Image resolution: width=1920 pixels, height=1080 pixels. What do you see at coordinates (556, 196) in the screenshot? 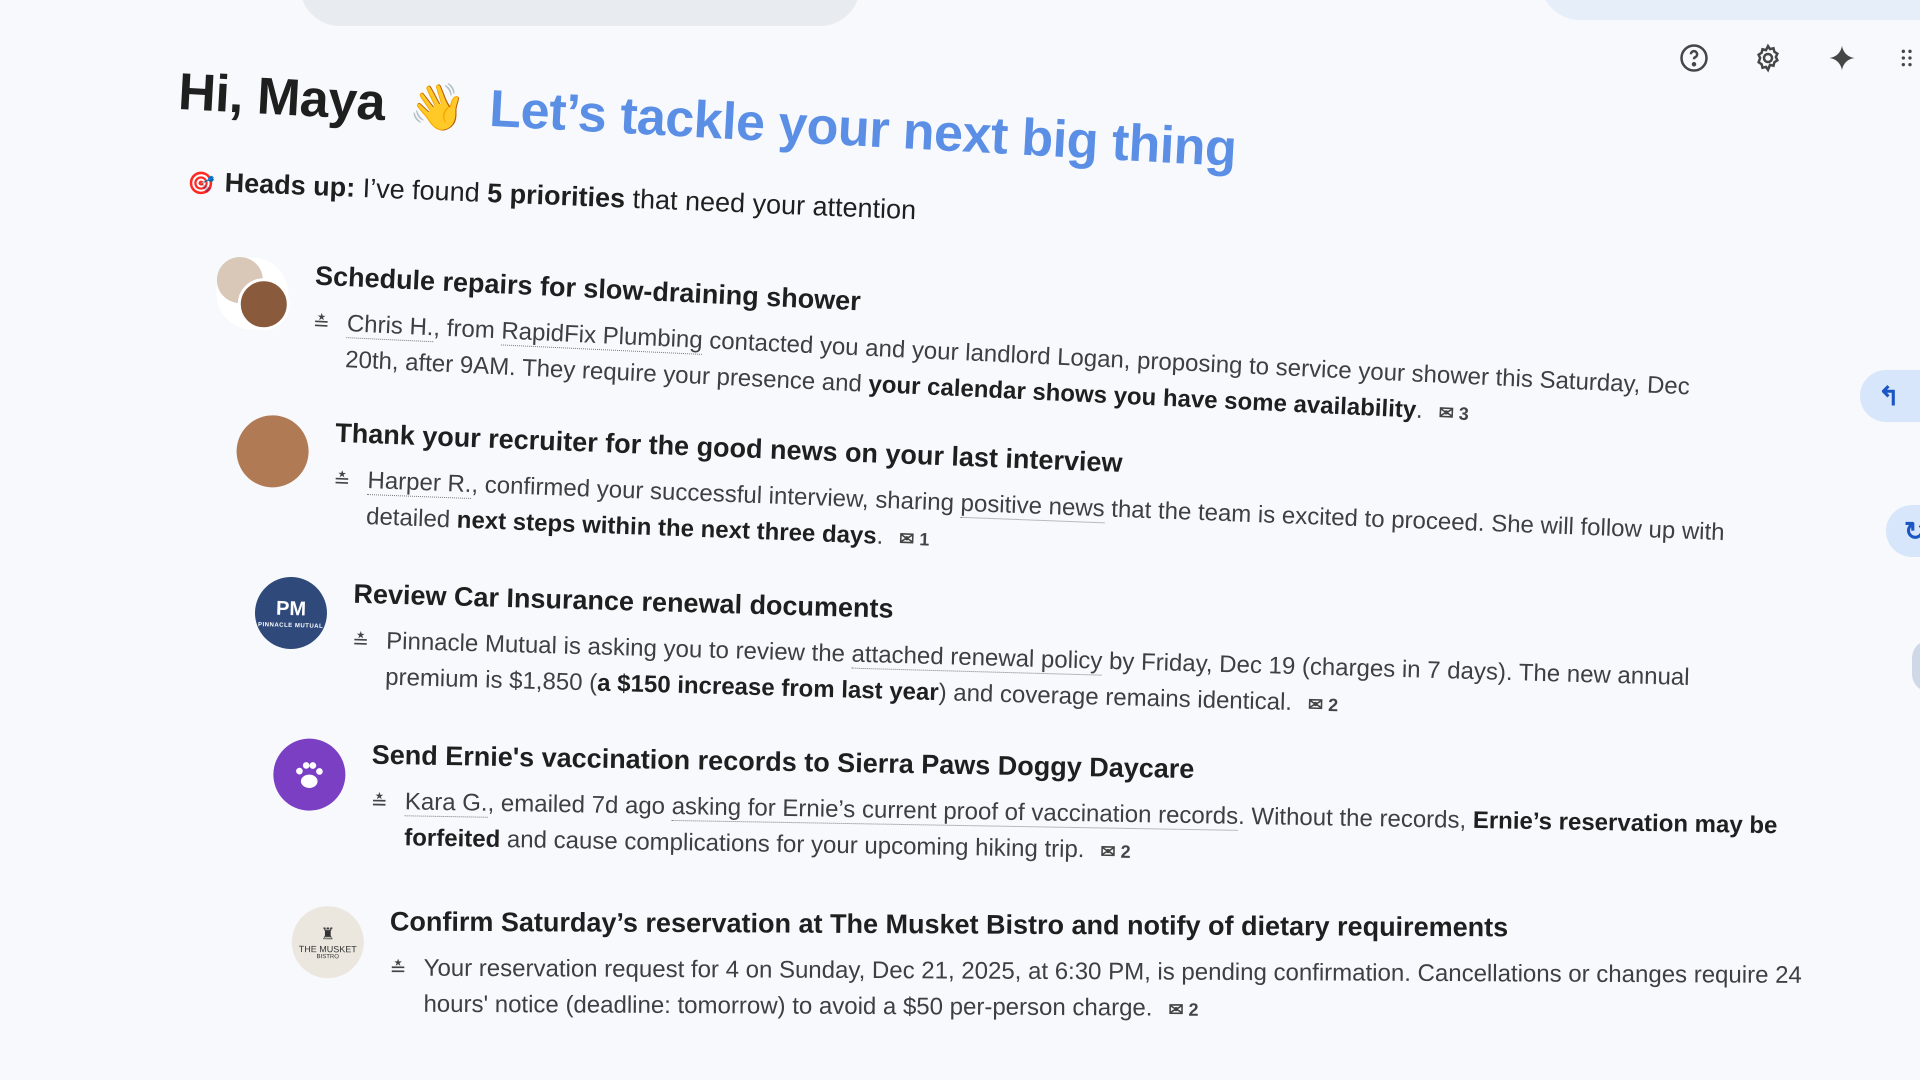
I see `heads-up-count: 5 priorities` at bounding box center [556, 196].